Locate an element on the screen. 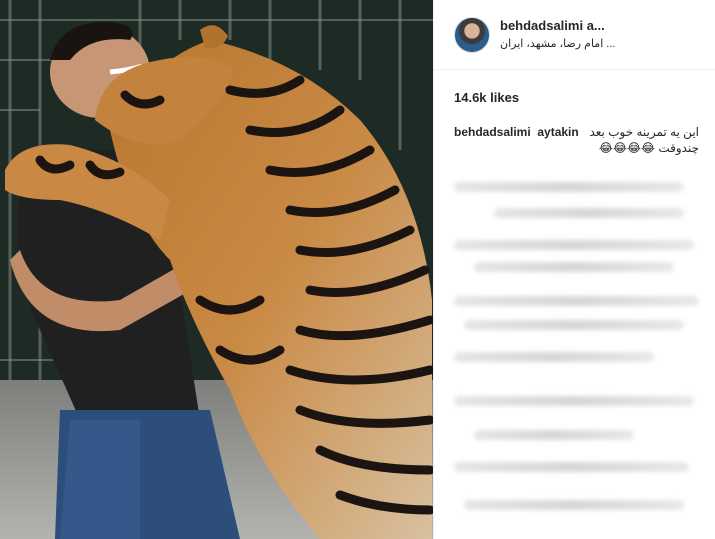 This screenshot has width=715, height=539. post-location: ... امام رضا، مشهد، ایران is located at coordinates (557, 43).